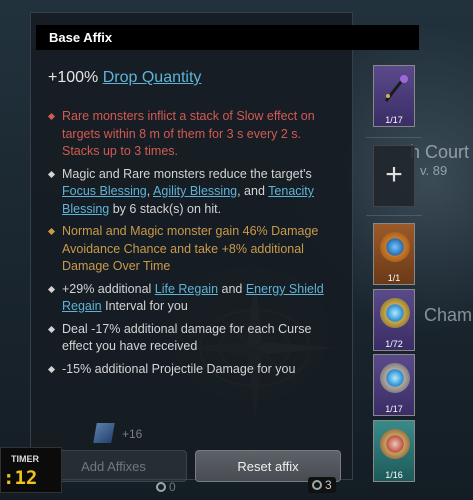 The image size is (473, 500). I want to click on reset-cost: 3, so click(322, 485).